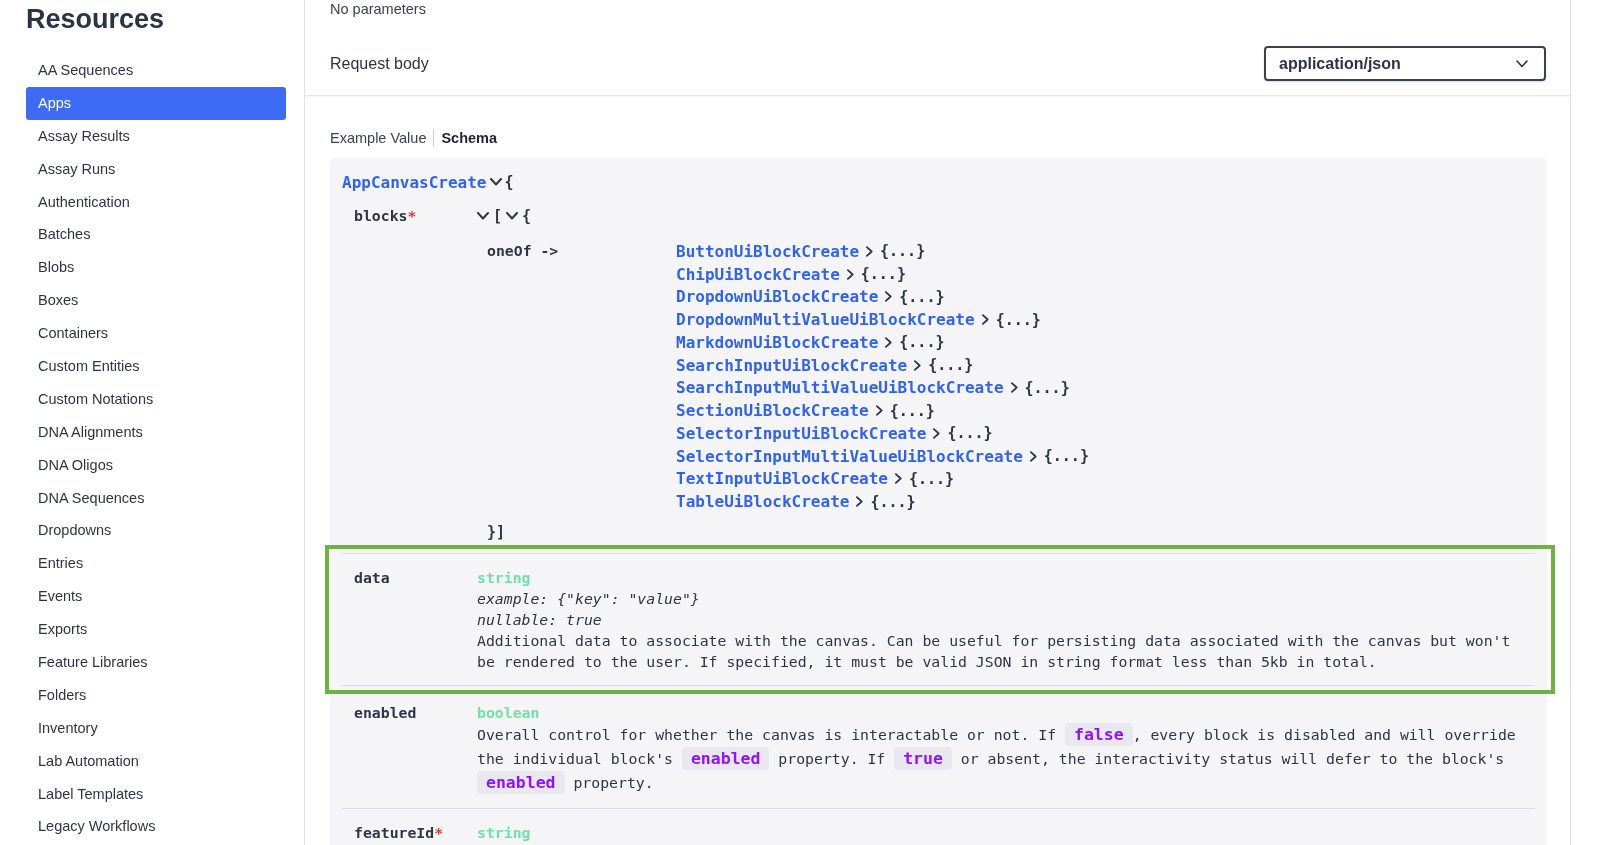  What do you see at coordinates (156, 301) in the screenshot?
I see `sidebar-item: Boxes` at bounding box center [156, 301].